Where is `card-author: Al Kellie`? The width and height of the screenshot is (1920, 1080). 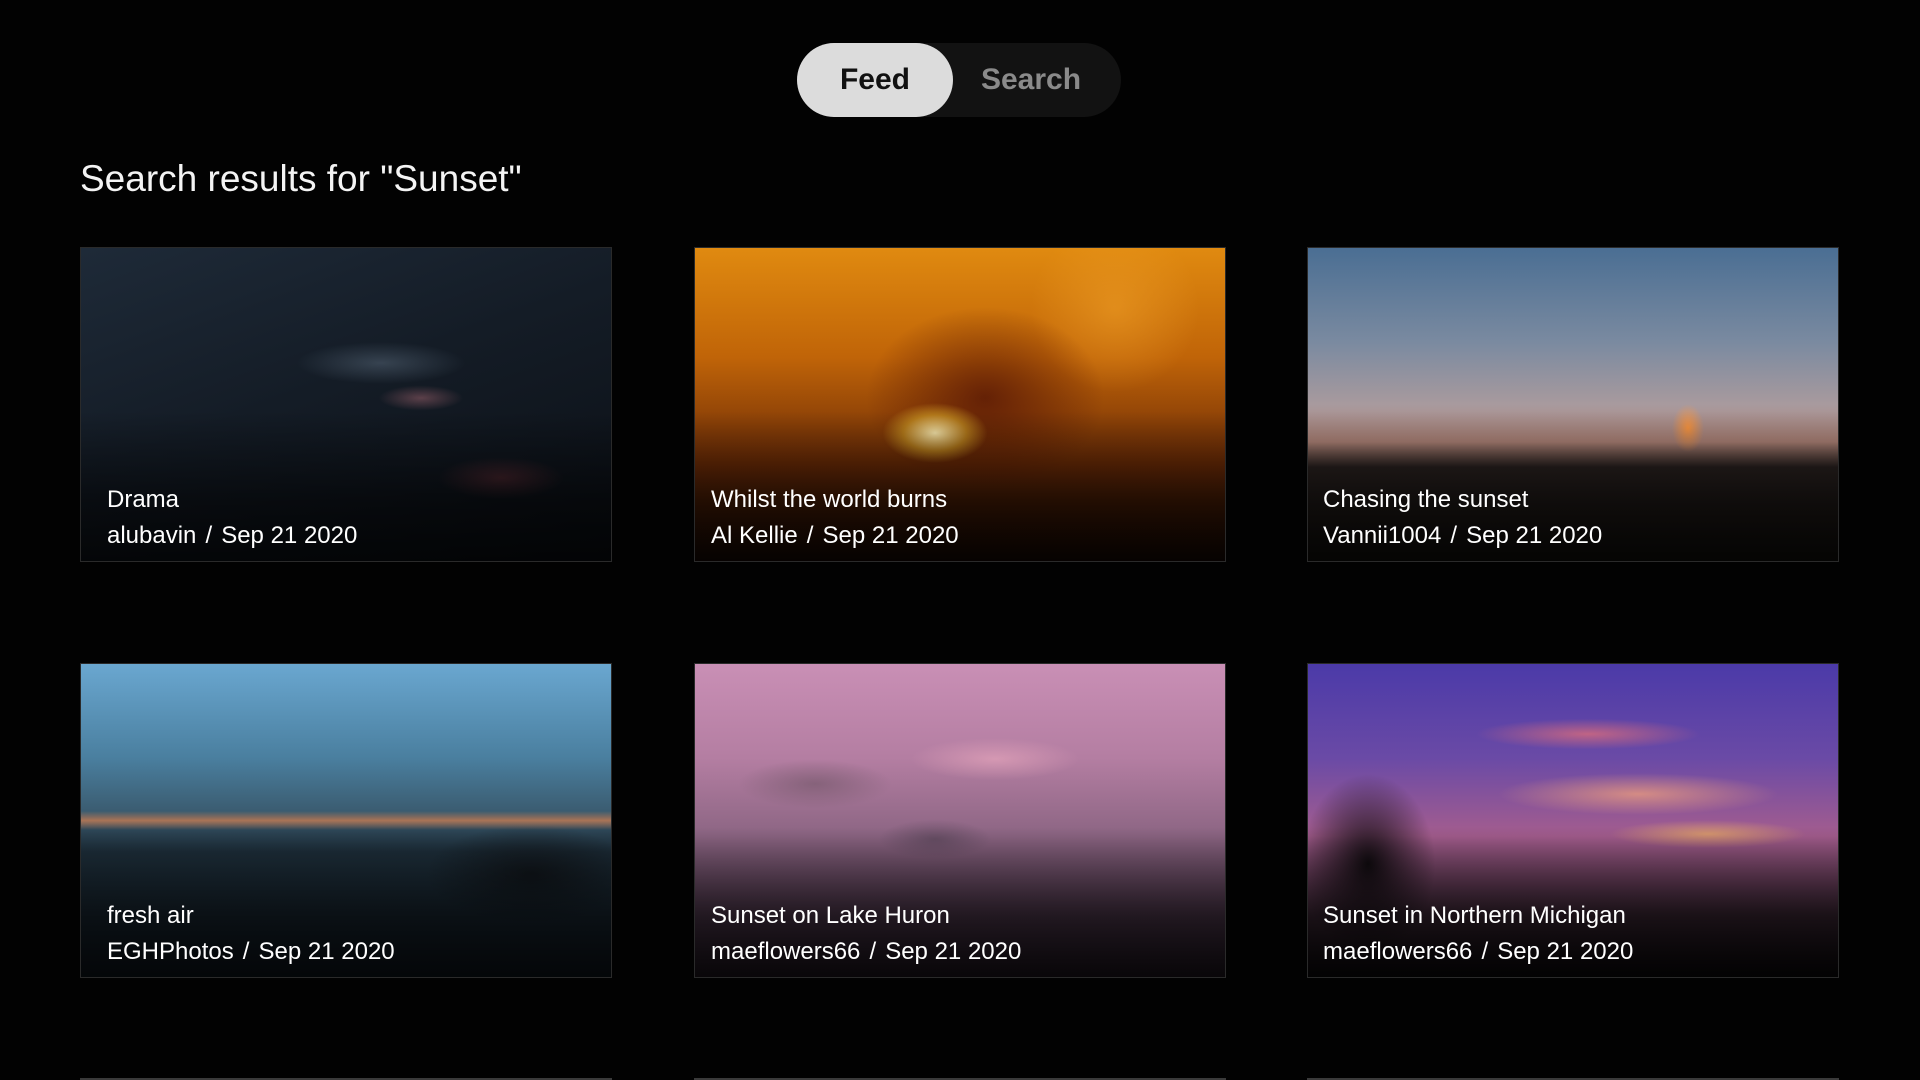 card-author: Al Kellie is located at coordinates (754, 535).